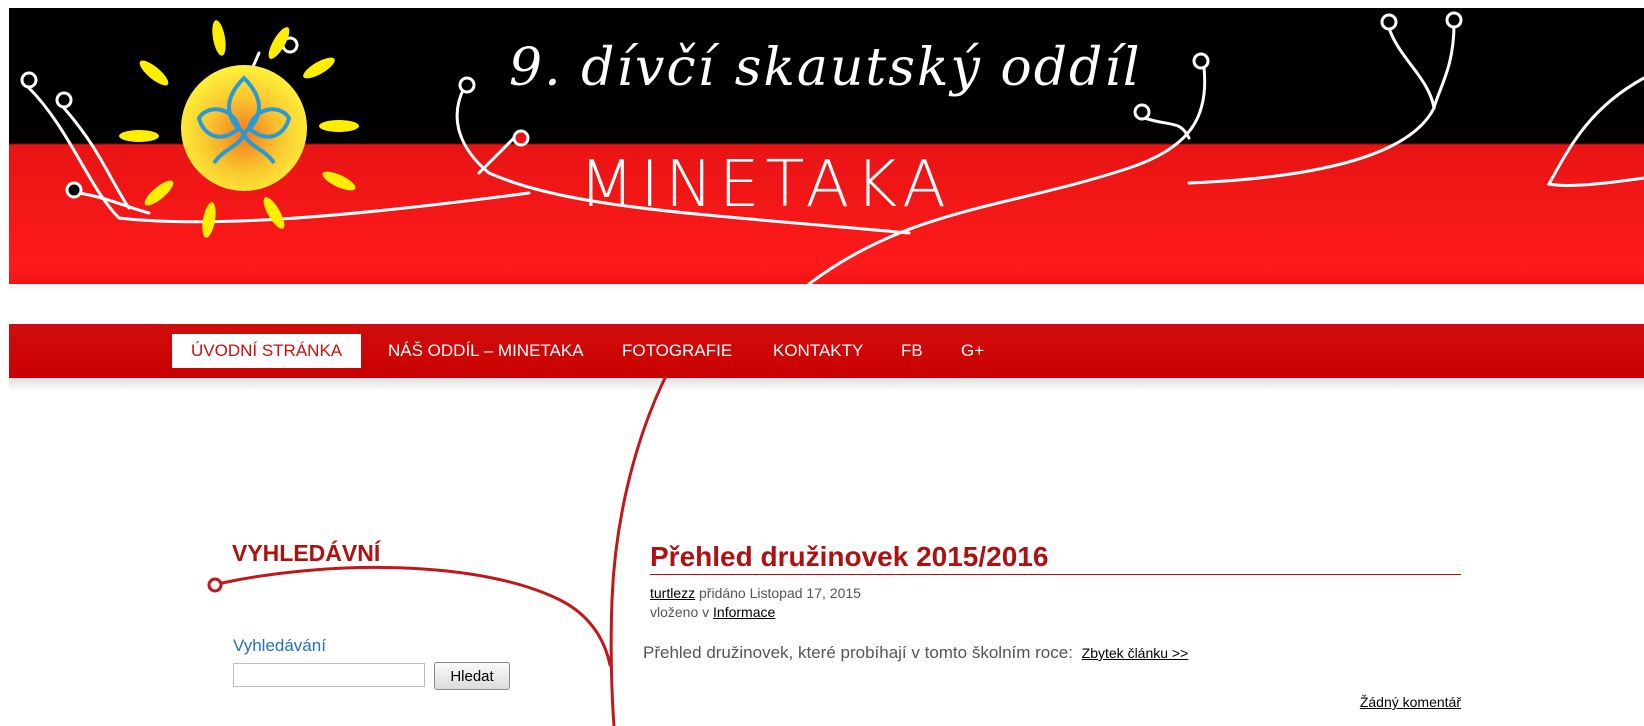  What do you see at coordinates (972, 351) in the screenshot?
I see `nav-item-gplus: G+` at bounding box center [972, 351].